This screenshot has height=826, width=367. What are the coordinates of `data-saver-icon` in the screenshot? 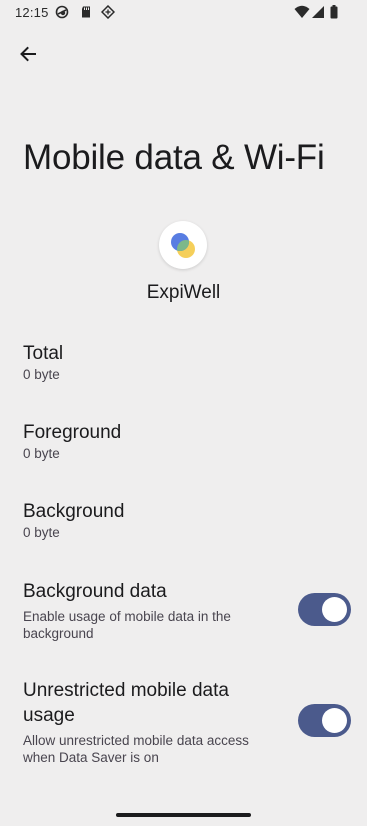 It's located at (108, 12).